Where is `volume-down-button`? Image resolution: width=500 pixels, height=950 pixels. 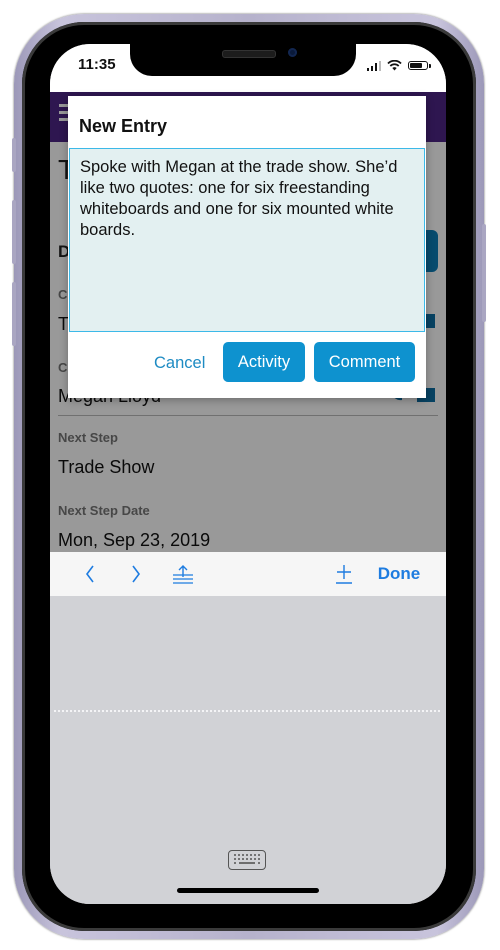
volume-down-button is located at coordinates (14, 314).